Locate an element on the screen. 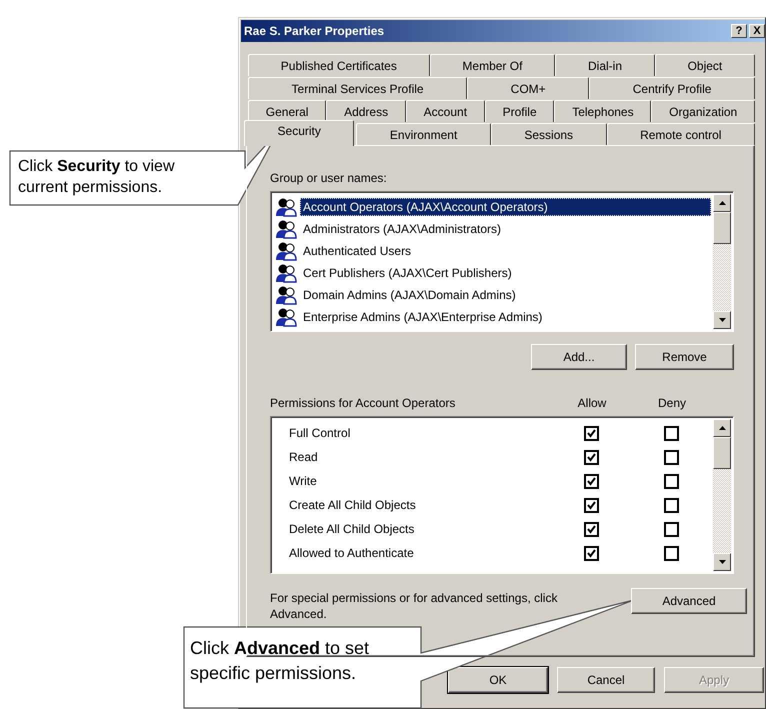 This screenshot has height=709, width=766. tab: Sessions is located at coordinates (548, 134).